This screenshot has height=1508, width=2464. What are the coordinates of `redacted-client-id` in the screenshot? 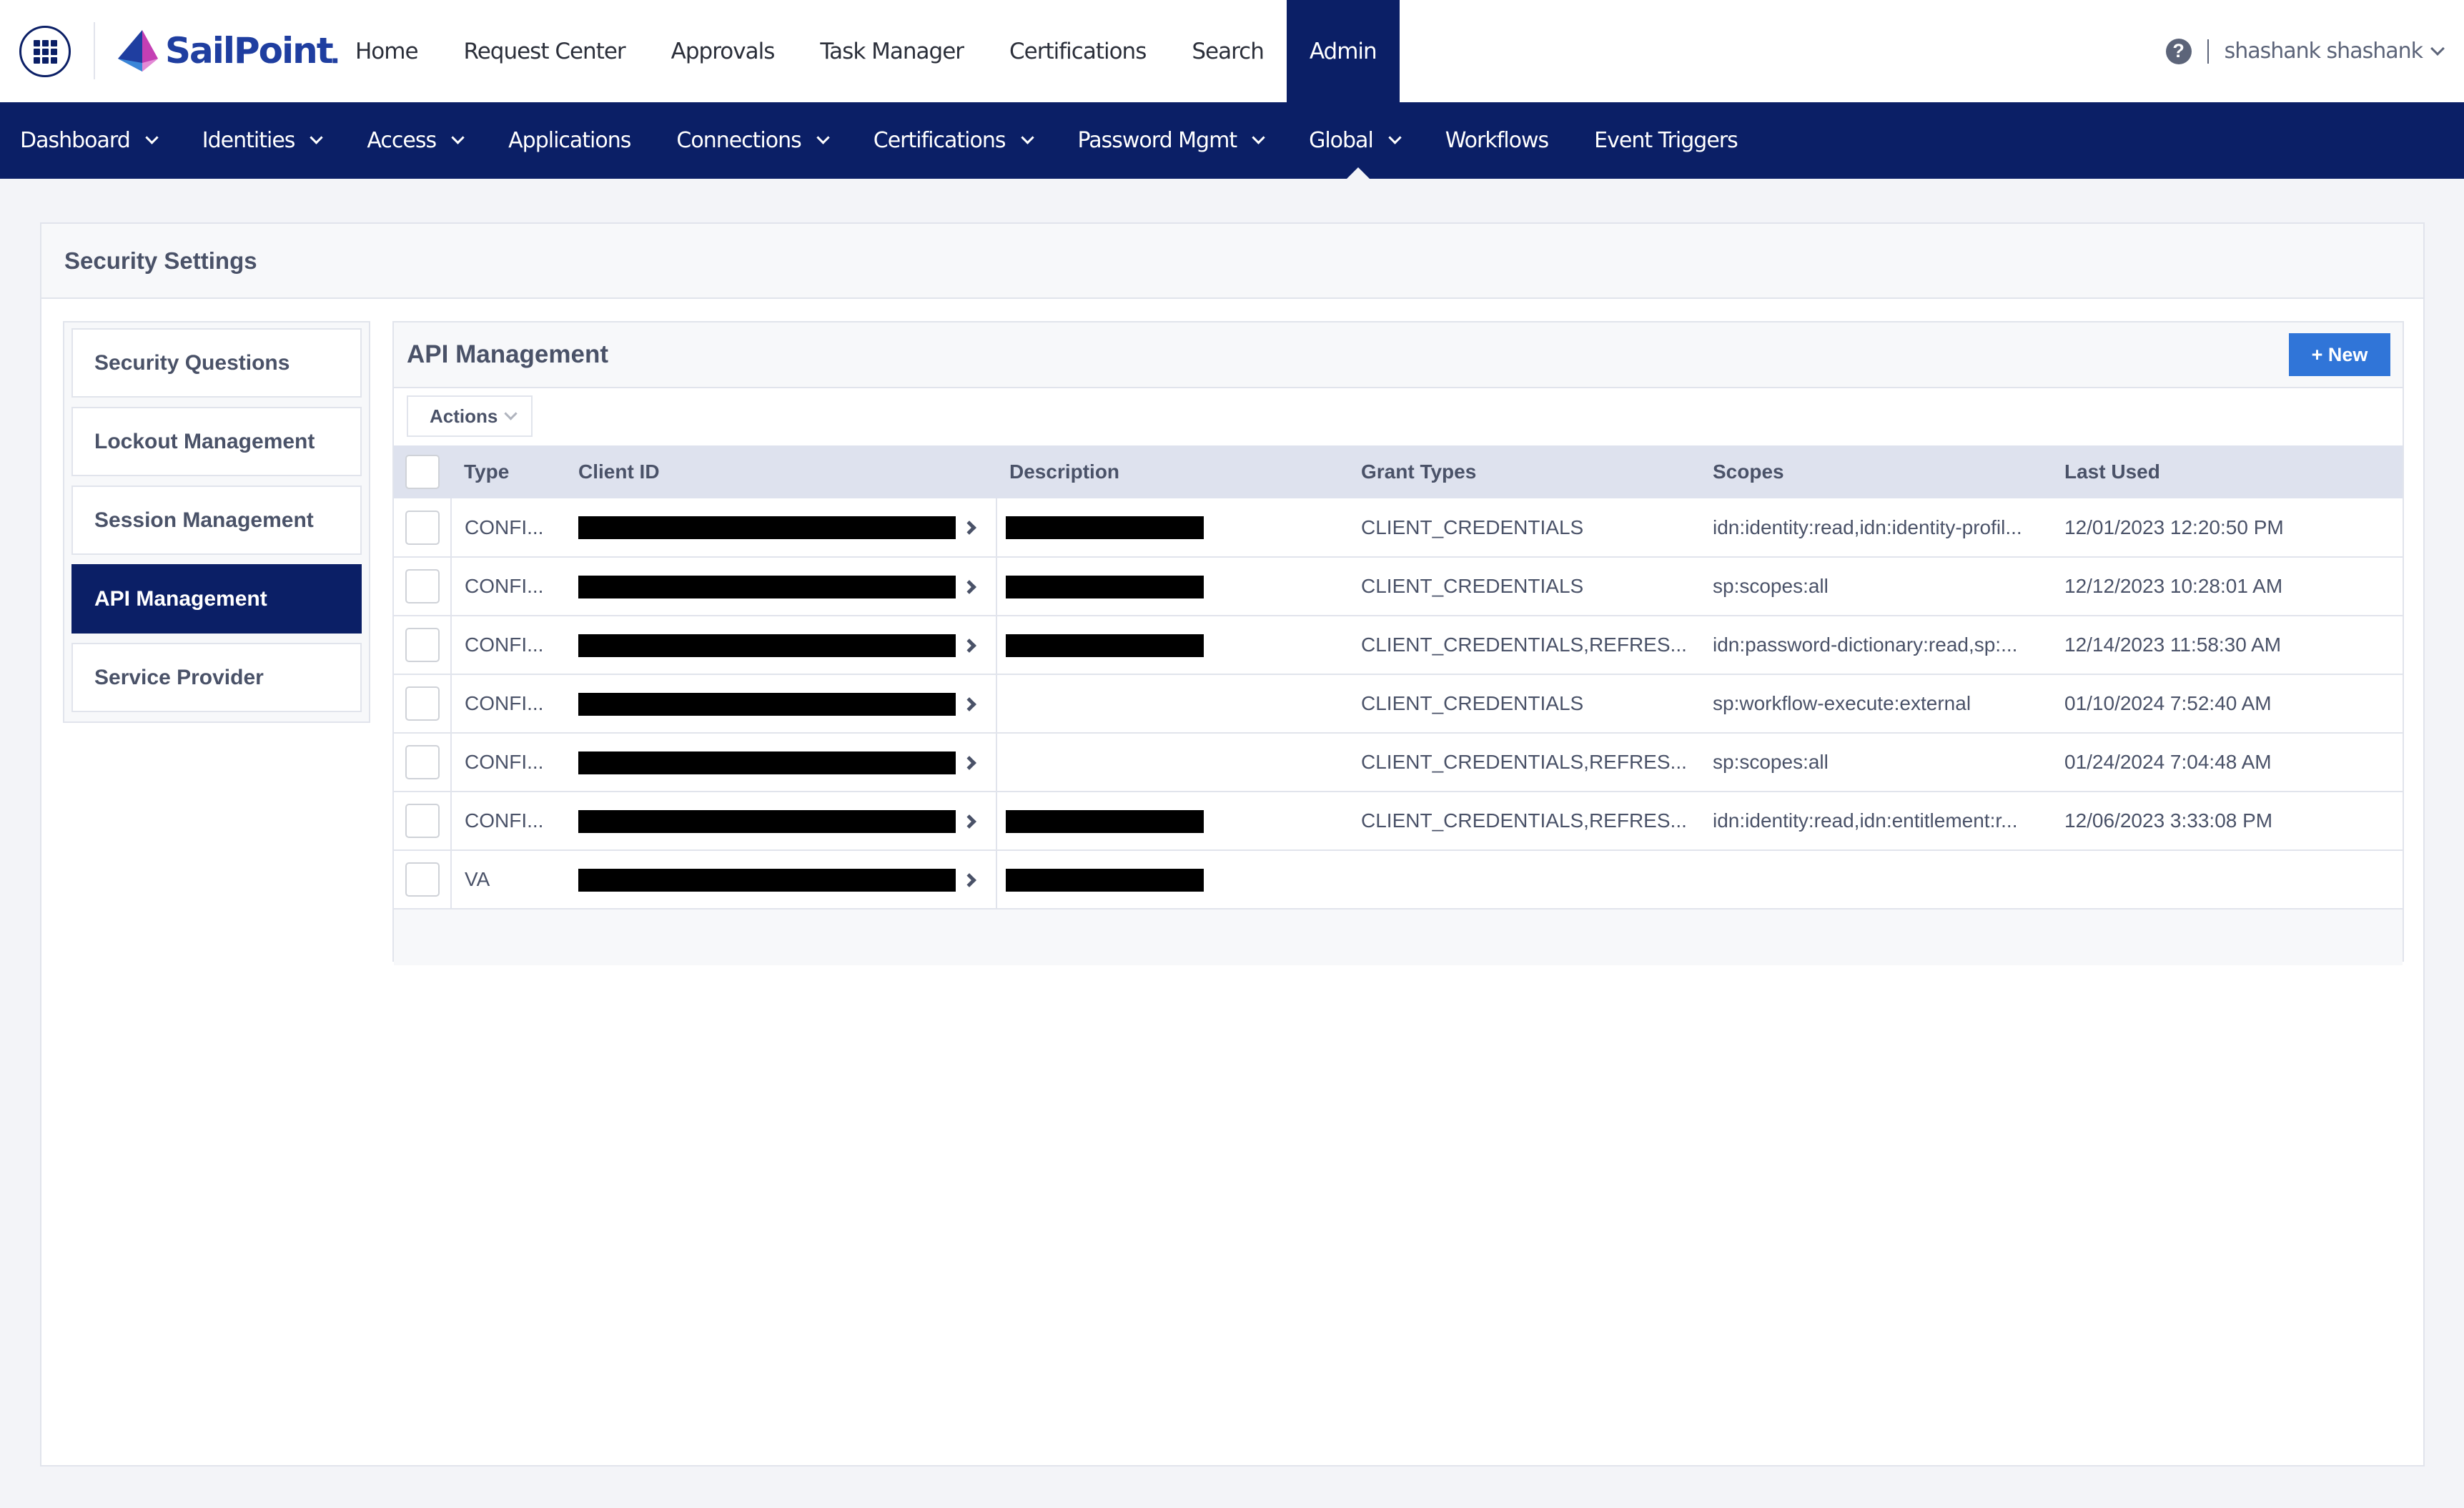 It's located at (767, 763).